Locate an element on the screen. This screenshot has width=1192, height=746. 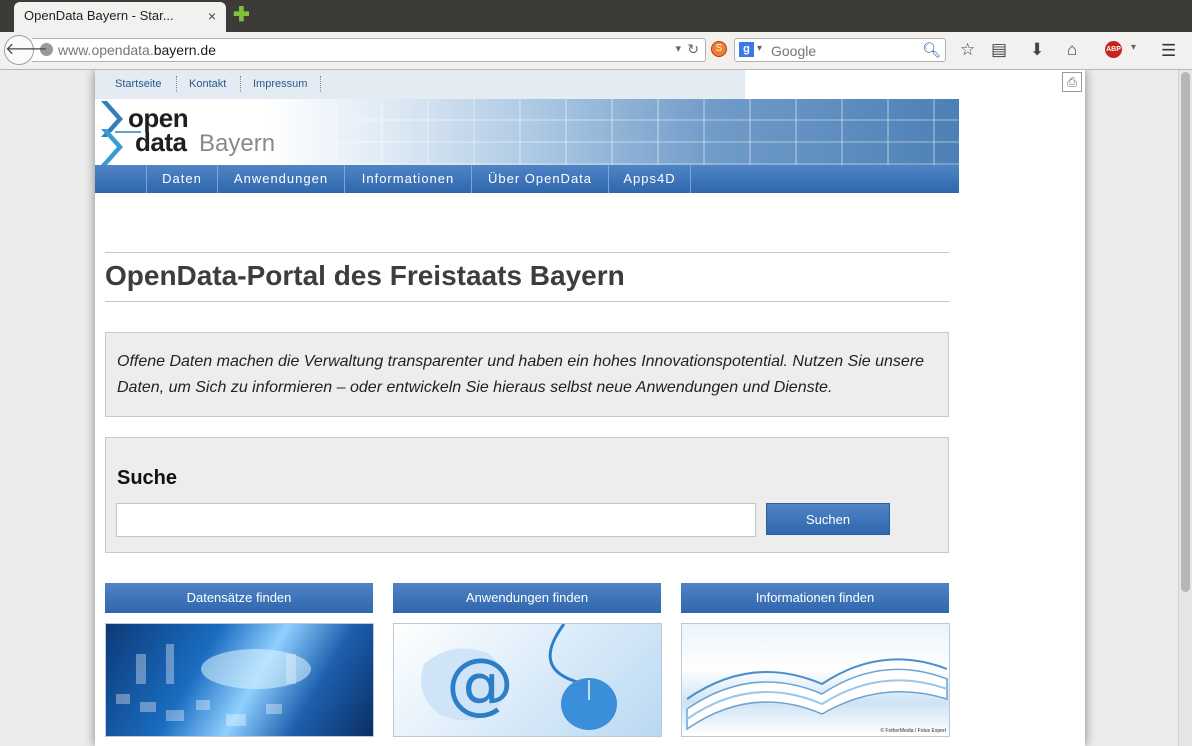
print-icon: ⎙ is located at coordinates (1072, 82).